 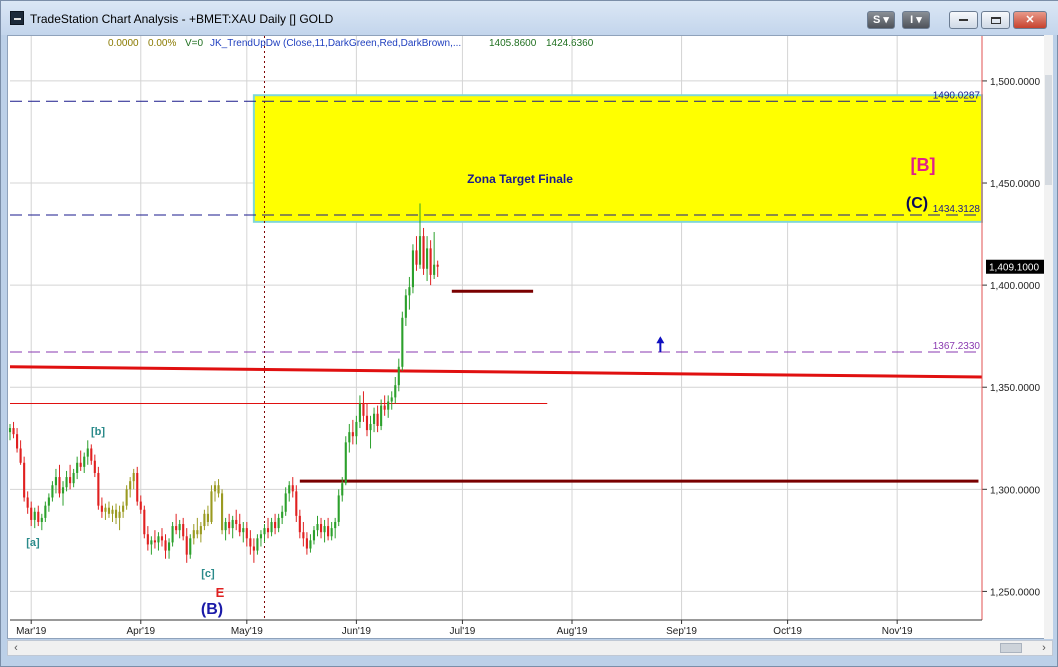 What do you see at coordinates (520, 179) in the screenshot?
I see `zone-label: Zona Target Finale` at bounding box center [520, 179].